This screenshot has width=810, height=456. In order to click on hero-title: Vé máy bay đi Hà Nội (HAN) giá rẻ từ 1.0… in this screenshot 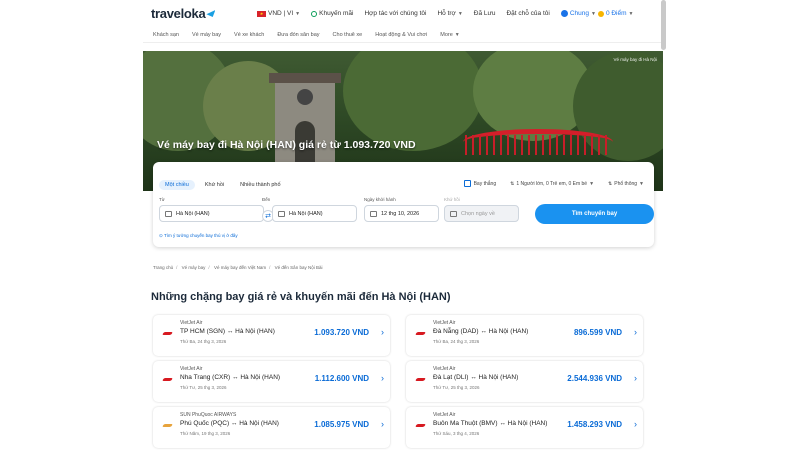, I will do `click(286, 145)`.